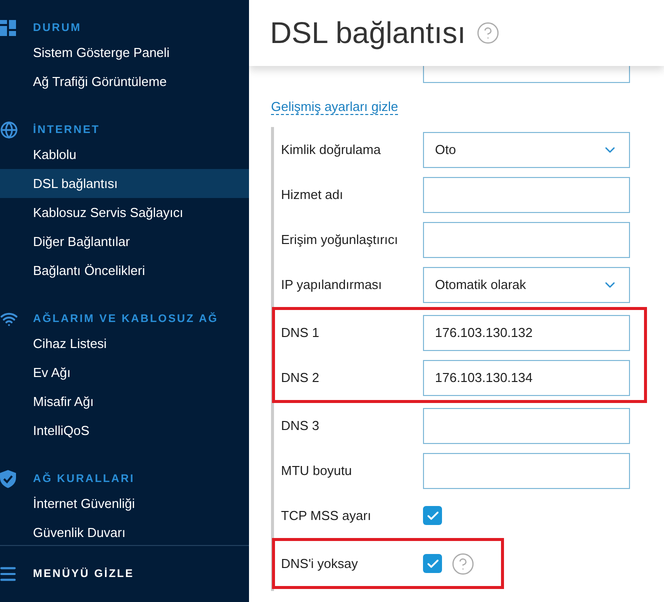  I want to click on field-label: Erişim yoğunlaştırıcı, so click(340, 239).